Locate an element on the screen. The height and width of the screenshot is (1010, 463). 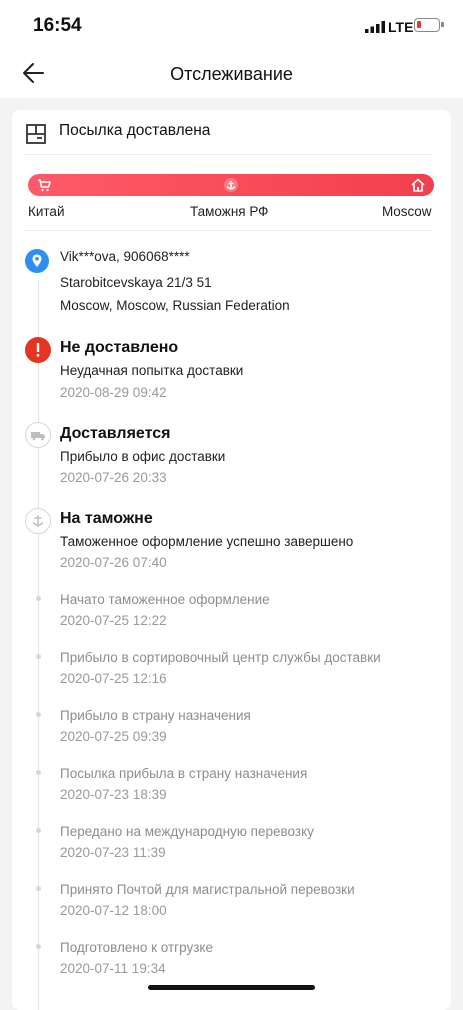
truck-icon is located at coordinates (38, 435).